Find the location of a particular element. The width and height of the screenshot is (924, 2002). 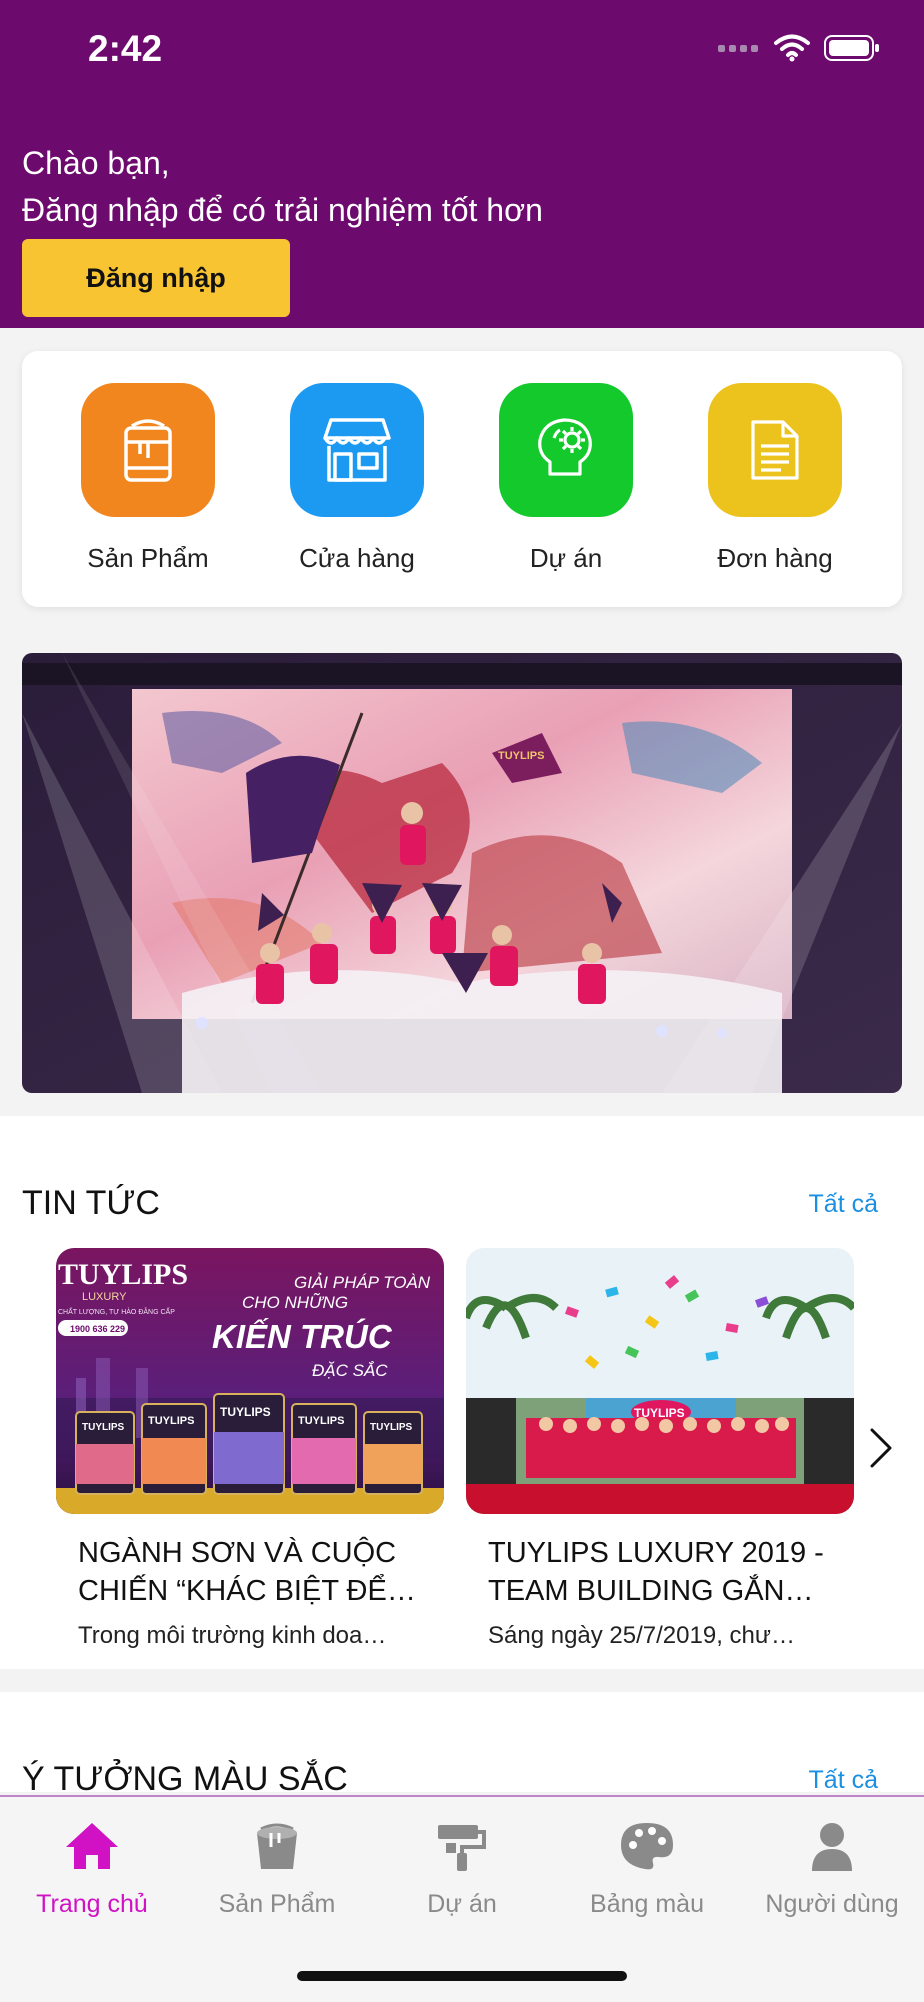

news-section-title: TIN TỨC is located at coordinates (91, 1203).